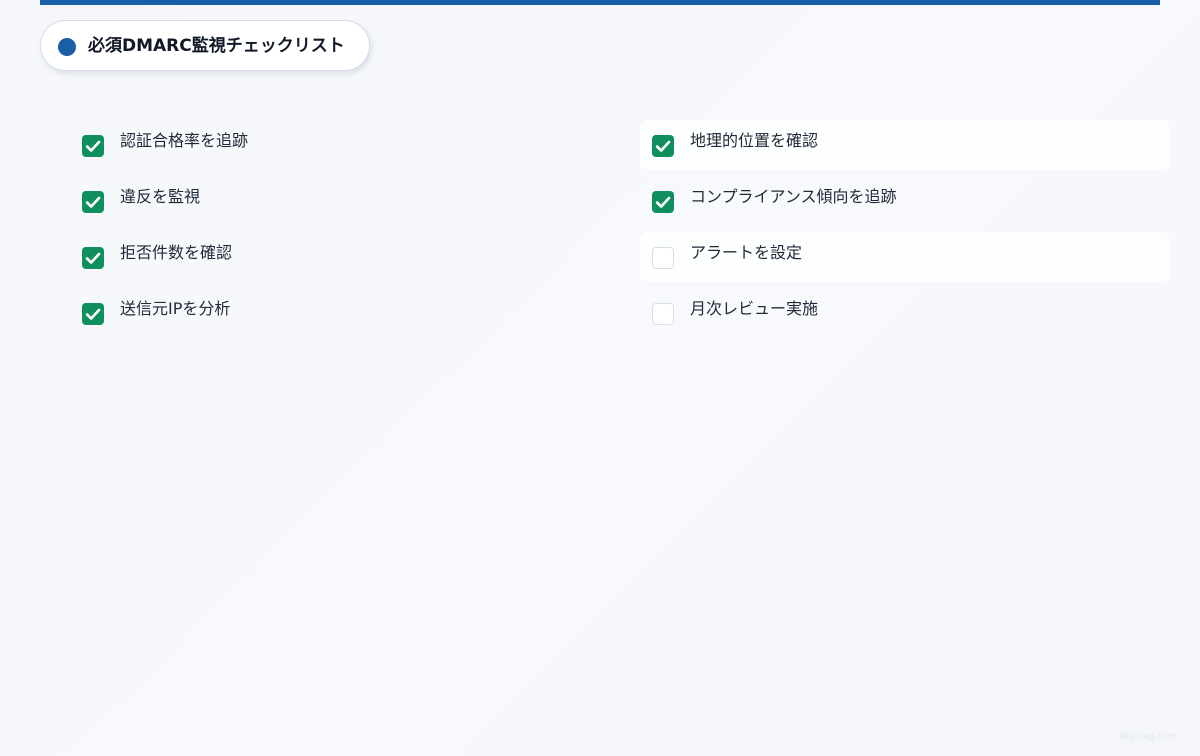  I want to click on checklist-item-label: 認証合格率を追跡, so click(184, 140).